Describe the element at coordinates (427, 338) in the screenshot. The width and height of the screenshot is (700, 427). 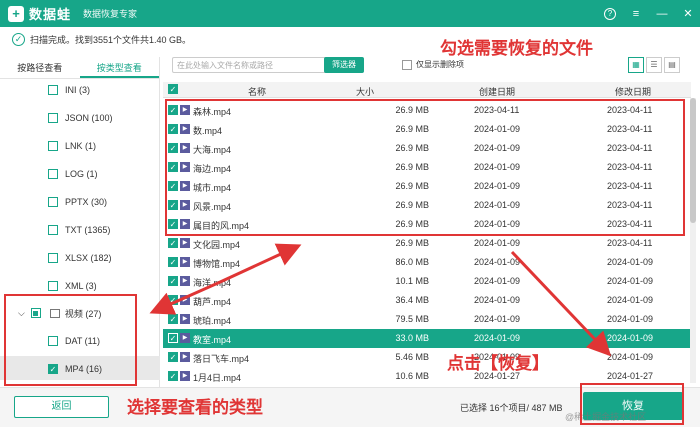
I see `table-row: ✓ ▶ 教室.mp4 33.0 MB 2024-01-09 2024-01-09` at that location.